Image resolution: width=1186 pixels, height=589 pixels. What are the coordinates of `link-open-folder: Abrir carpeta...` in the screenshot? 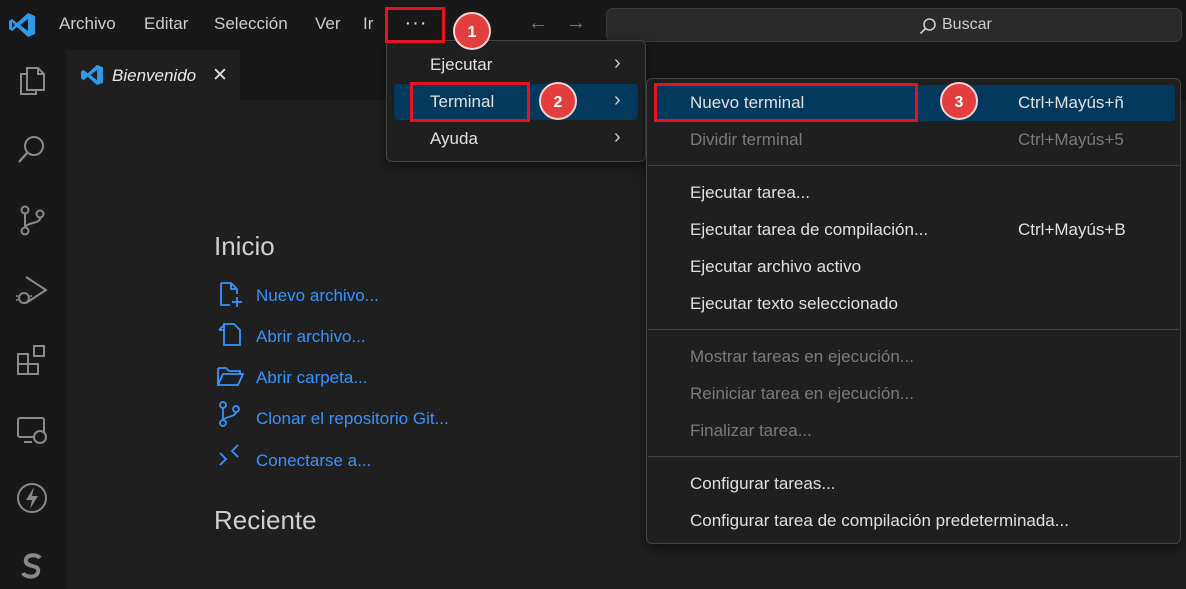 It's located at (312, 378).